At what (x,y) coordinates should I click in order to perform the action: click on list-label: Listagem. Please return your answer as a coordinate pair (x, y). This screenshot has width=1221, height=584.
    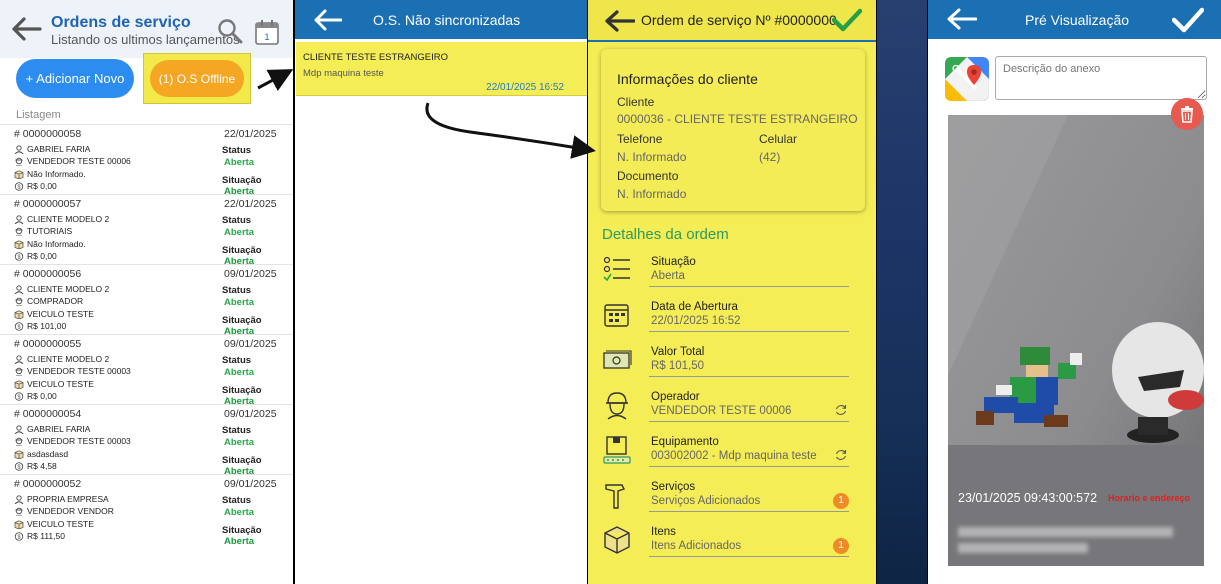
    Looking at the image, I should click on (38, 115).